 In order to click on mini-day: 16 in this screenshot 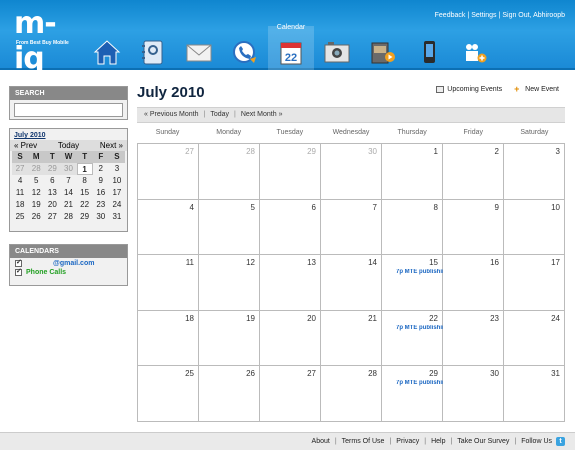, I will do `click(101, 193)`.